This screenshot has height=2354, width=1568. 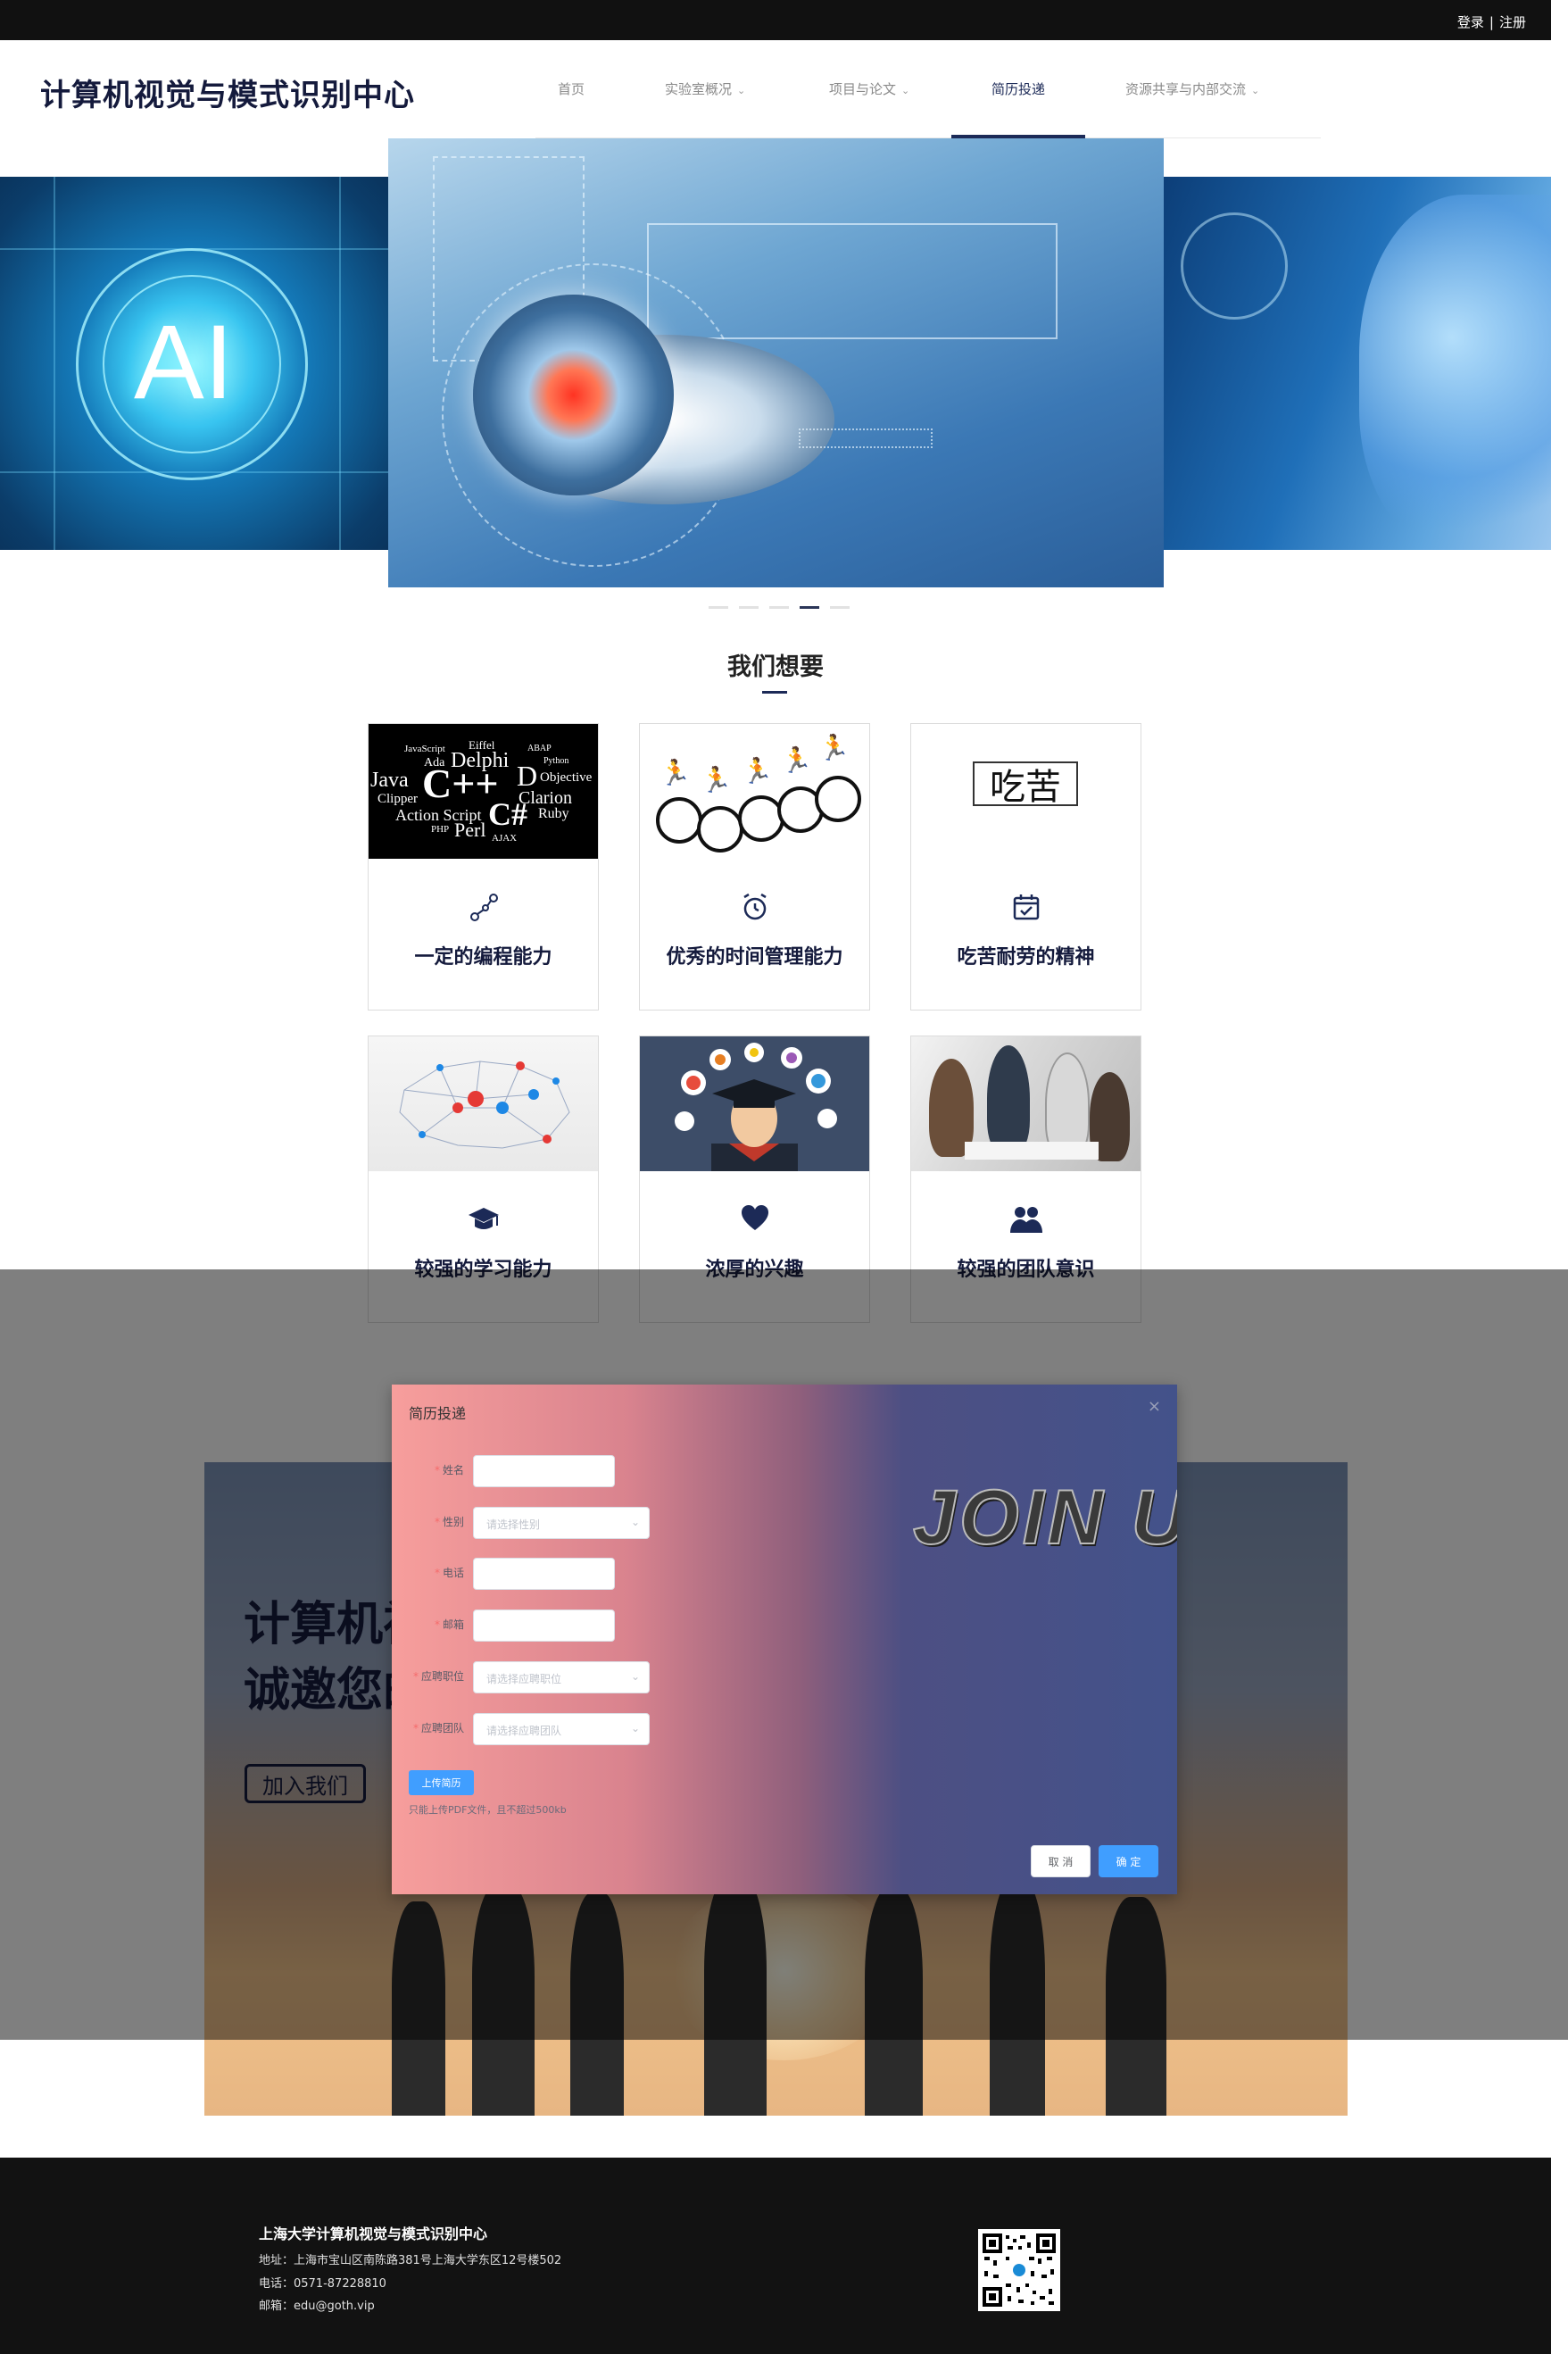 What do you see at coordinates (483, 911) in the screenshot?
I see `nodes-icon` at bounding box center [483, 911].